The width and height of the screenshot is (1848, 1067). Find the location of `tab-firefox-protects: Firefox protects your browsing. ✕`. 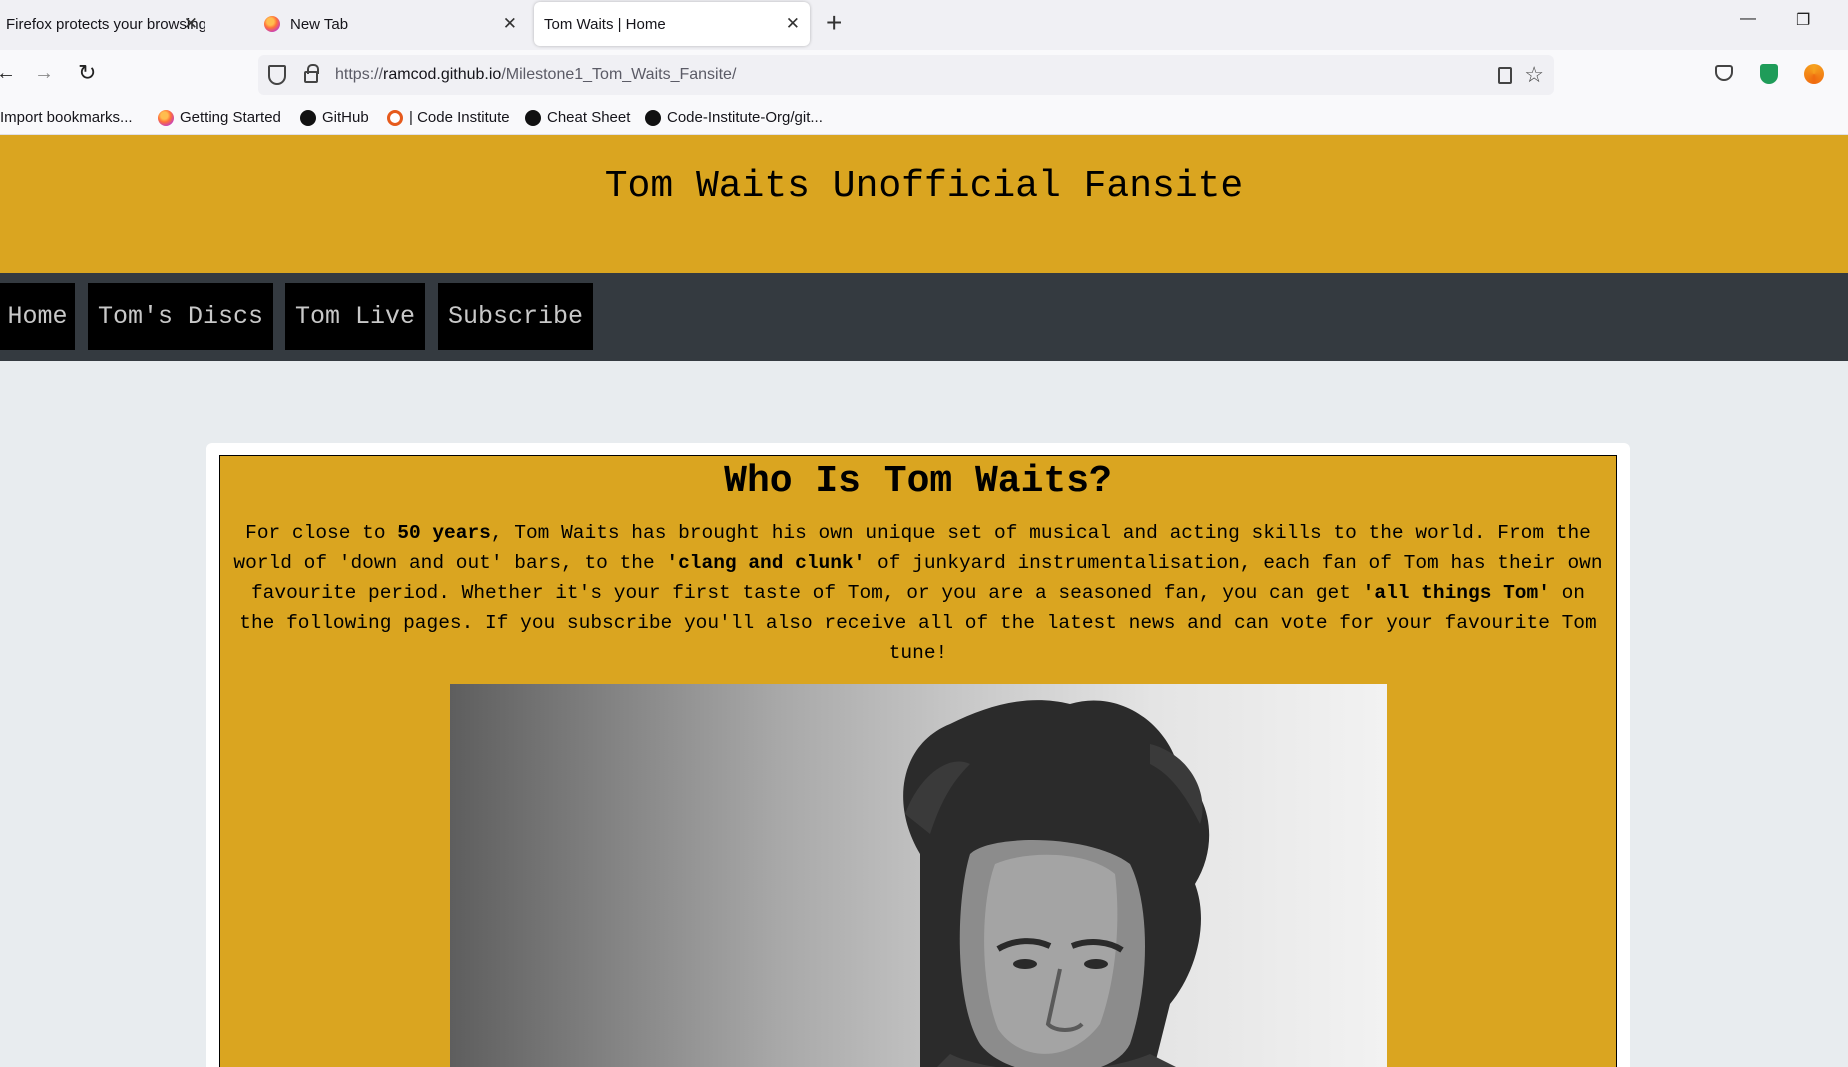

tab-firefox-protects: Firefox protects your browsing. ✕ is located at coordinates (120, 24).